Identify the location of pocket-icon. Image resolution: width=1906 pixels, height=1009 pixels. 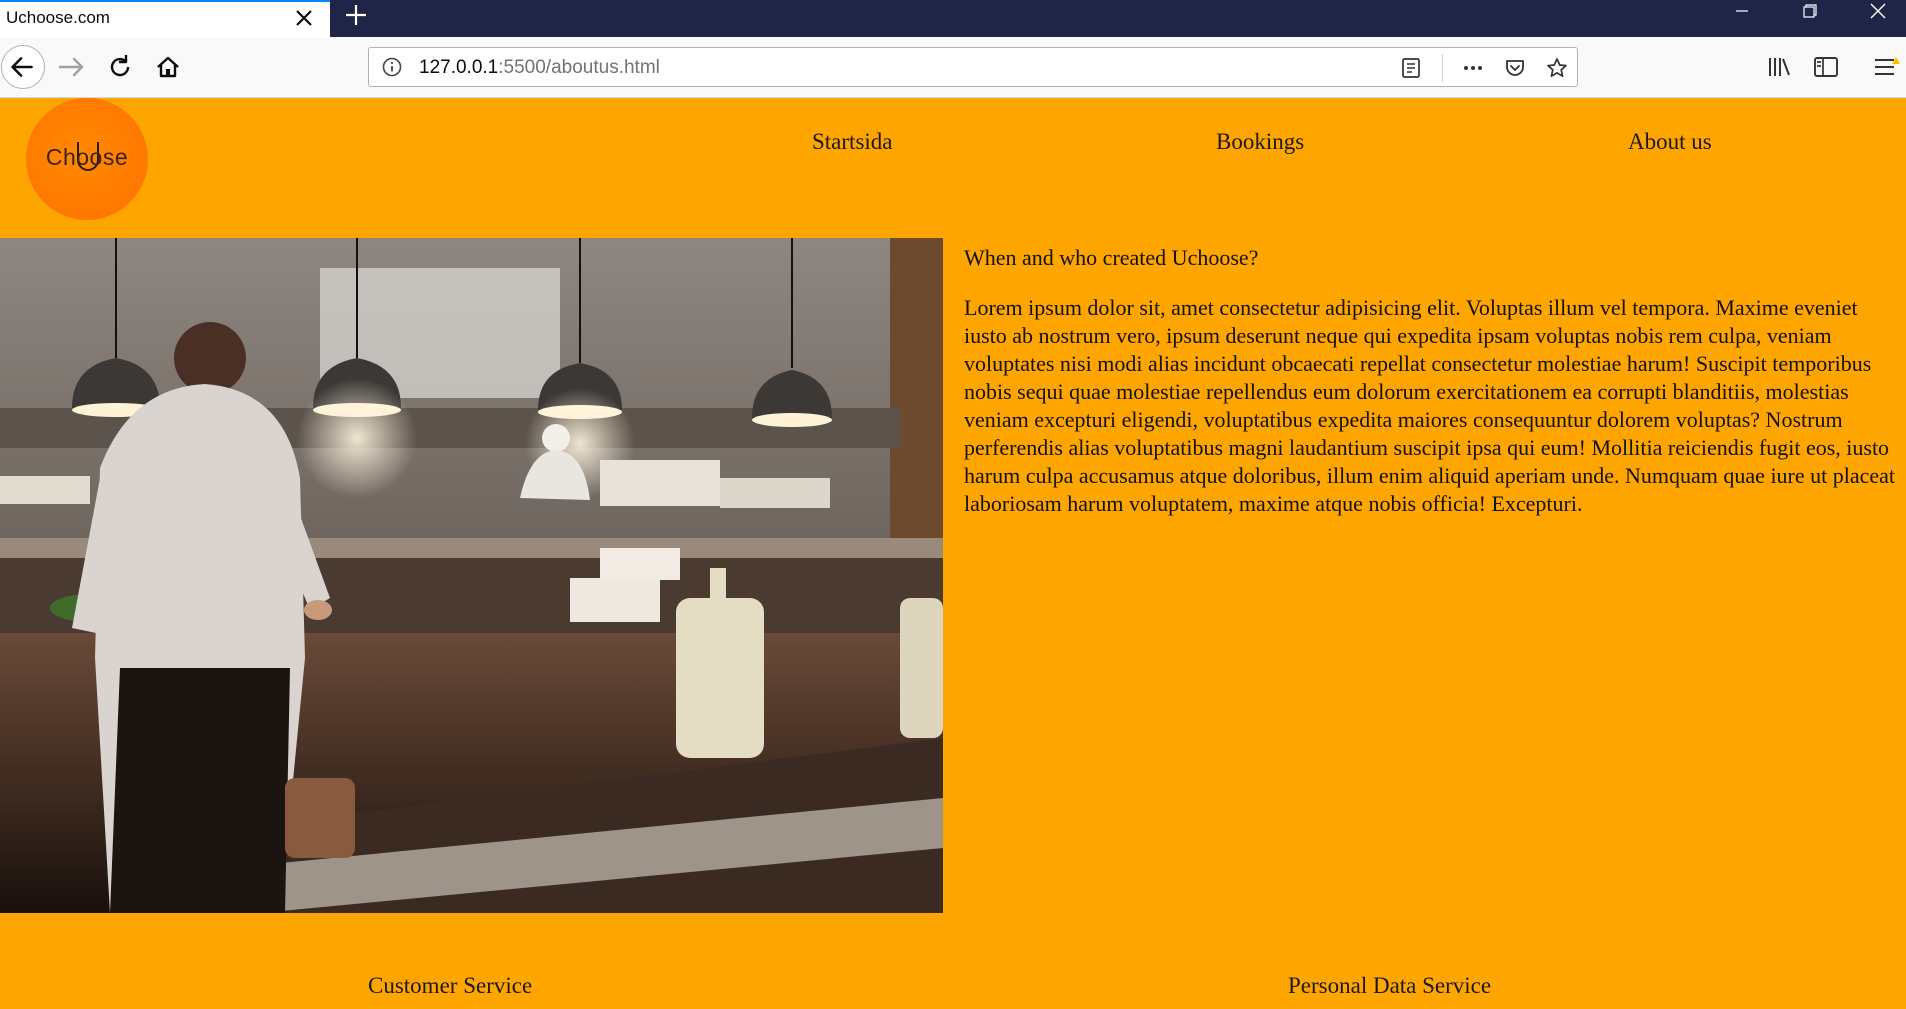
(1515, 68).